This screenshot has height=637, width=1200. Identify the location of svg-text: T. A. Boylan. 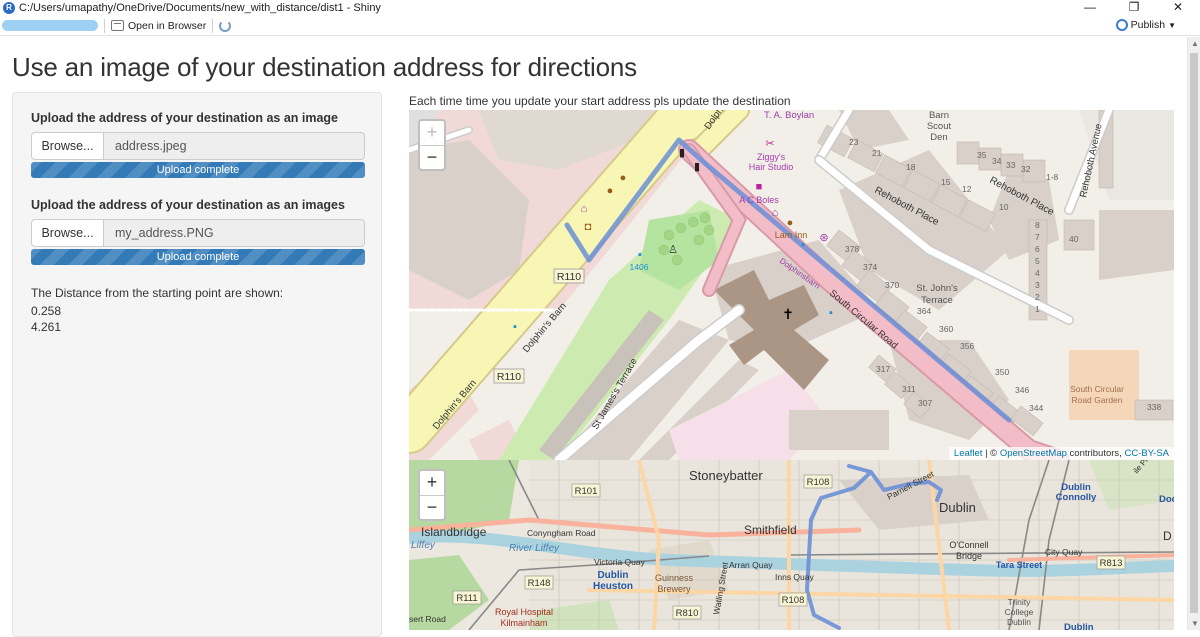
(789, 115).